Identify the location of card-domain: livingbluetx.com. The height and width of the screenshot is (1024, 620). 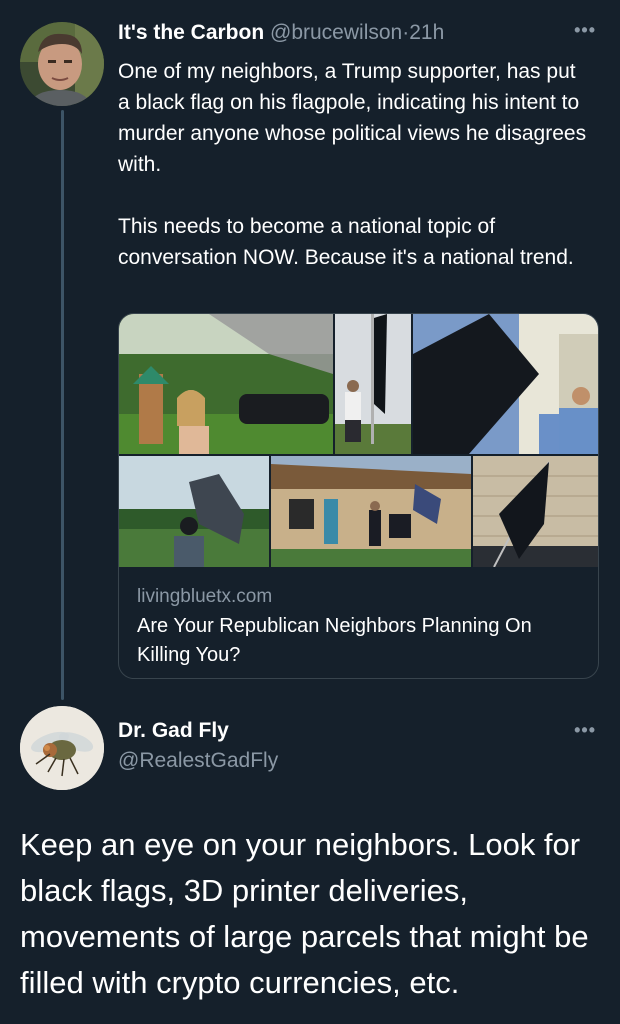
(362, 597).